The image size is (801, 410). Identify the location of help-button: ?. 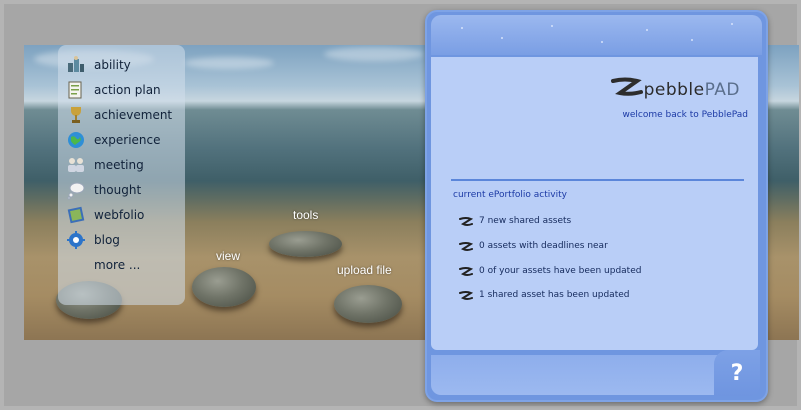
(737, 373).